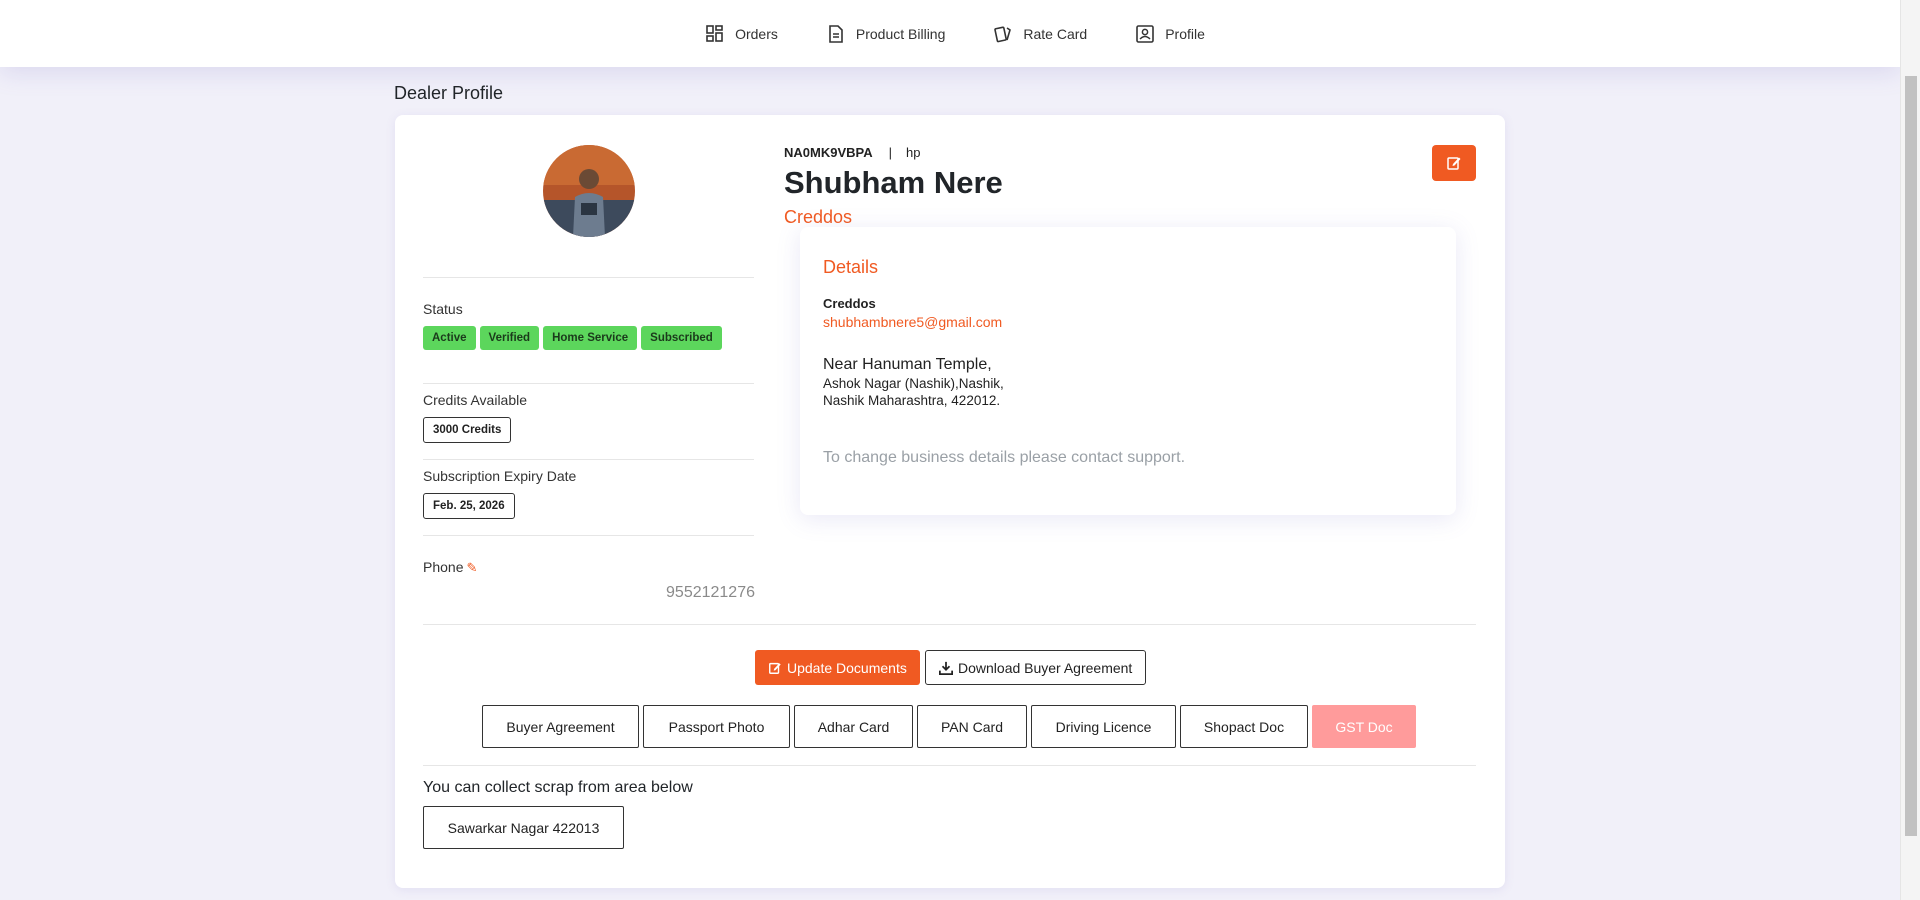 This screenshot has height=900, width=1920. I want to click on doc-adhar-card-button: Adhar Card, so click(853, 726).